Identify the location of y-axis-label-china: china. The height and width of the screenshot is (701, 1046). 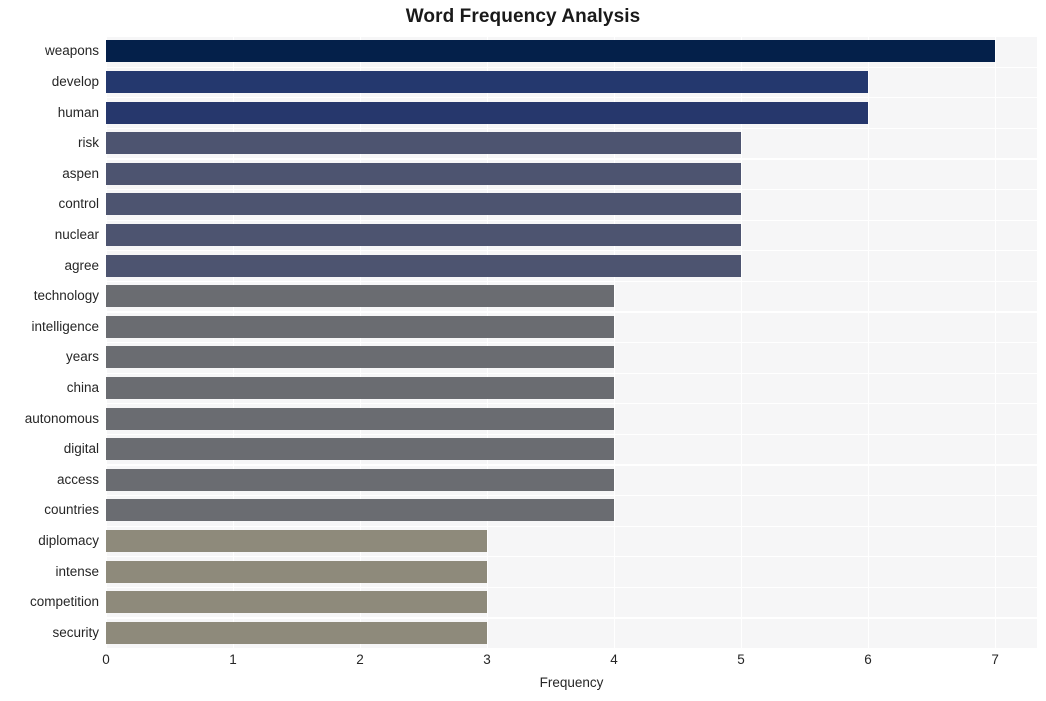
(82, 387).